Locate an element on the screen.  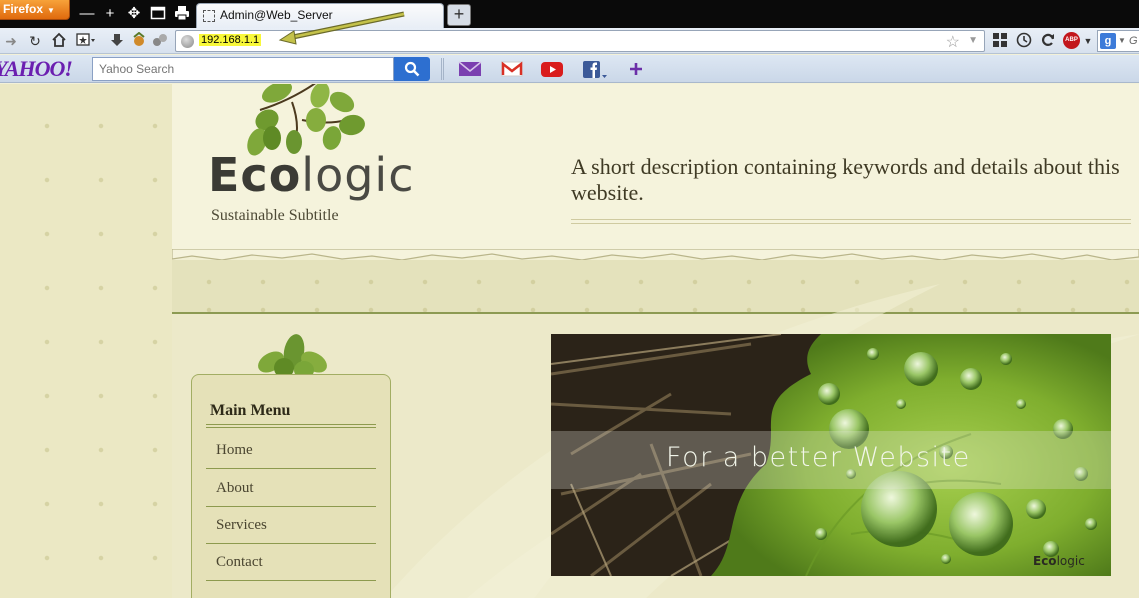
chevron-down-icon: ▼ is located at coordinates (51, 10).